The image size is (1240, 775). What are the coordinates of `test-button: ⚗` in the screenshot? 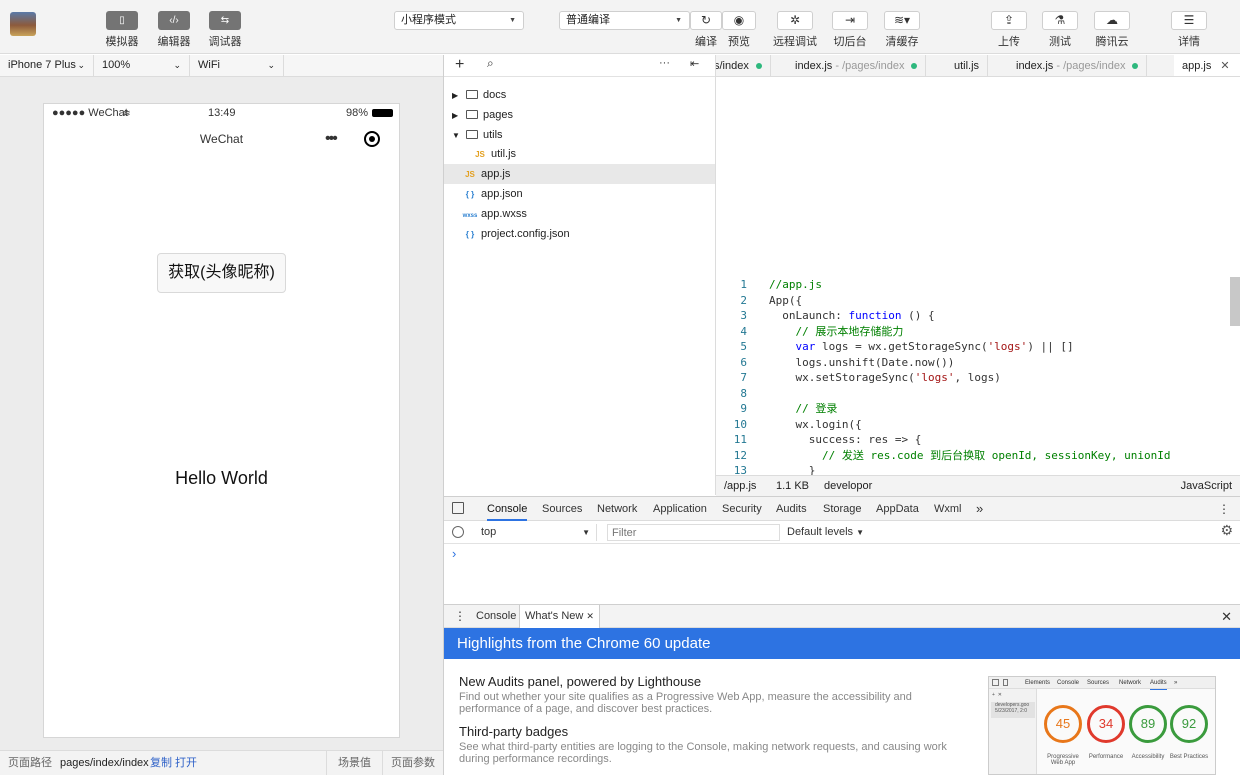 It's located at (1060, 20).